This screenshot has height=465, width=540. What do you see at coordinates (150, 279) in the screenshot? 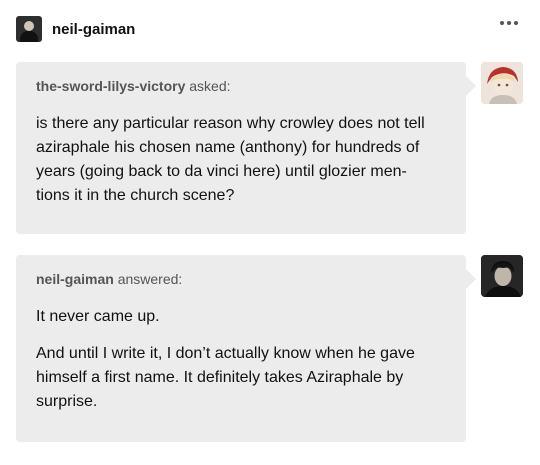
I see `answered-label: answered:` at bounding box center [150, 279].